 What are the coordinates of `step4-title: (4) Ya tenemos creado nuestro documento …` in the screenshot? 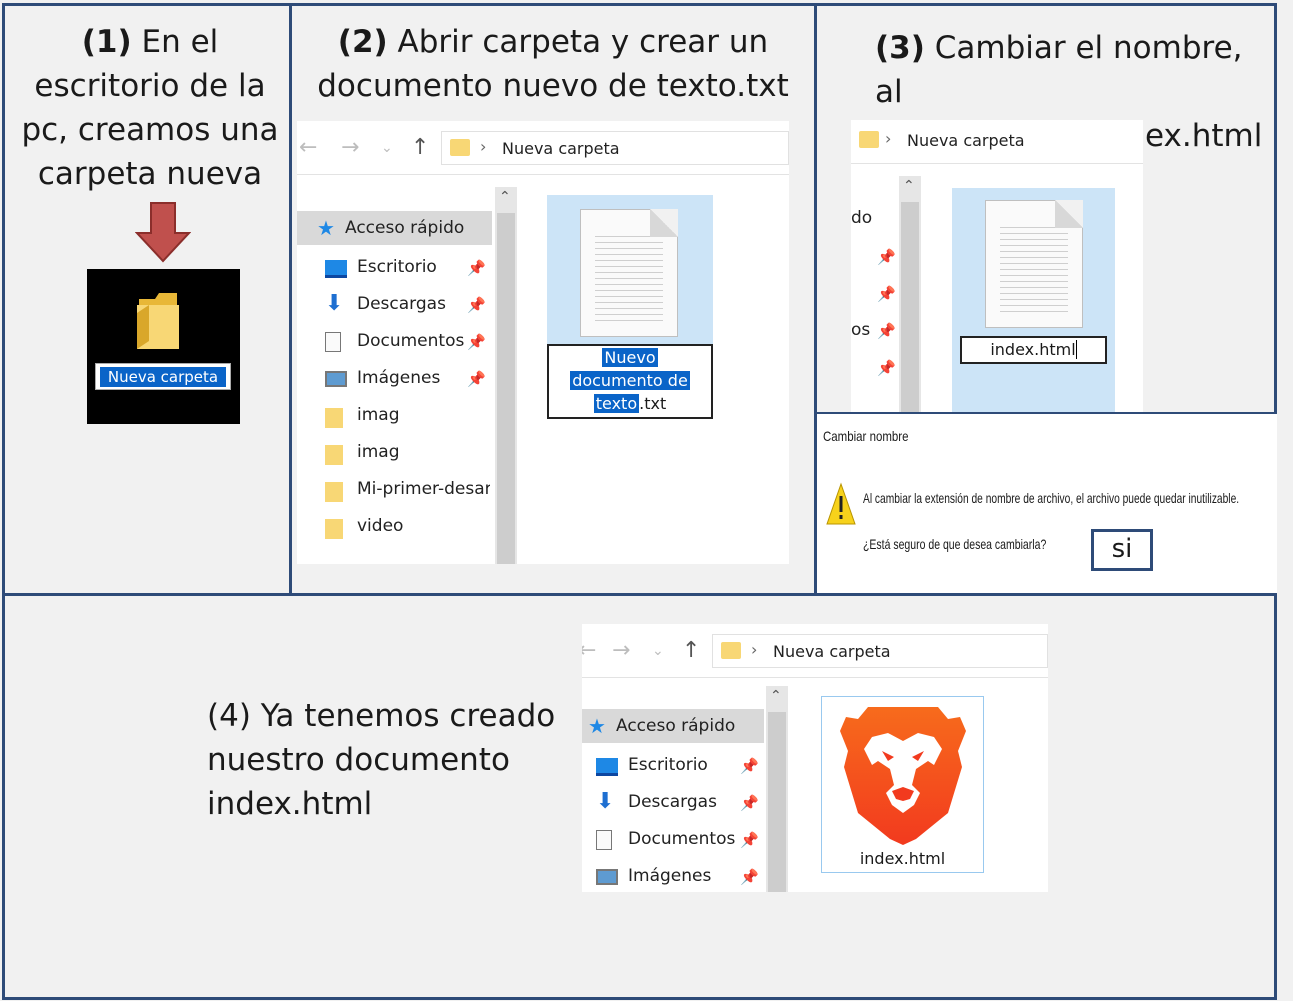 It's located at (381, 760).